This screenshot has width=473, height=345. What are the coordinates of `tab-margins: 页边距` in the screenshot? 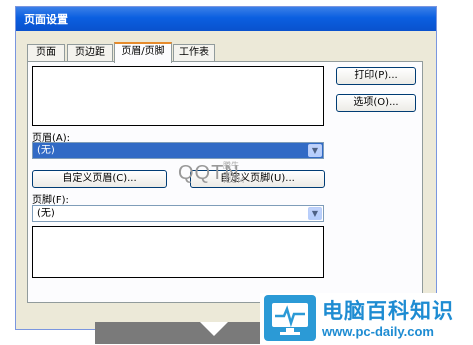 It's located at (90, 53).